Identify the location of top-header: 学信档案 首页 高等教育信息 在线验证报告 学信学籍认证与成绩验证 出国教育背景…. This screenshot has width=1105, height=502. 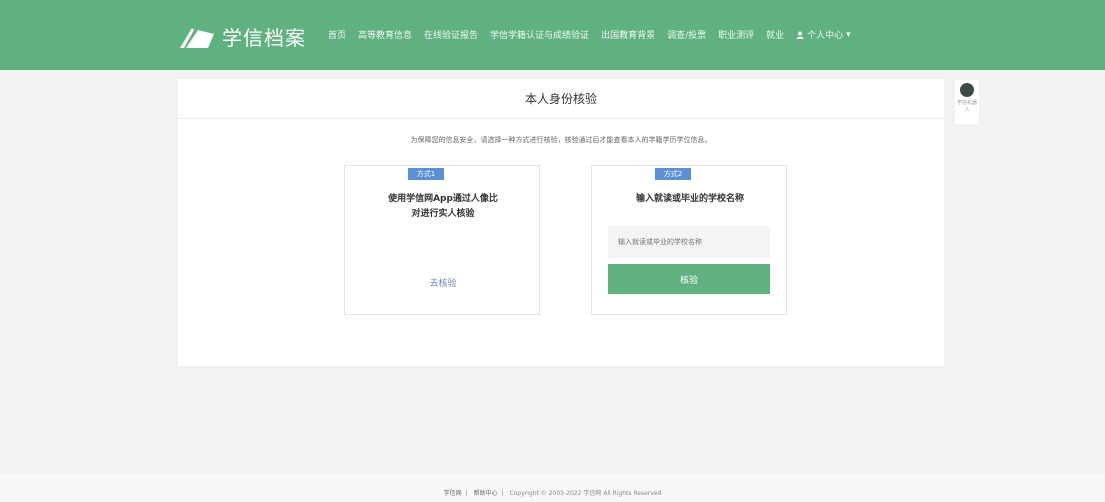
(552, 35).